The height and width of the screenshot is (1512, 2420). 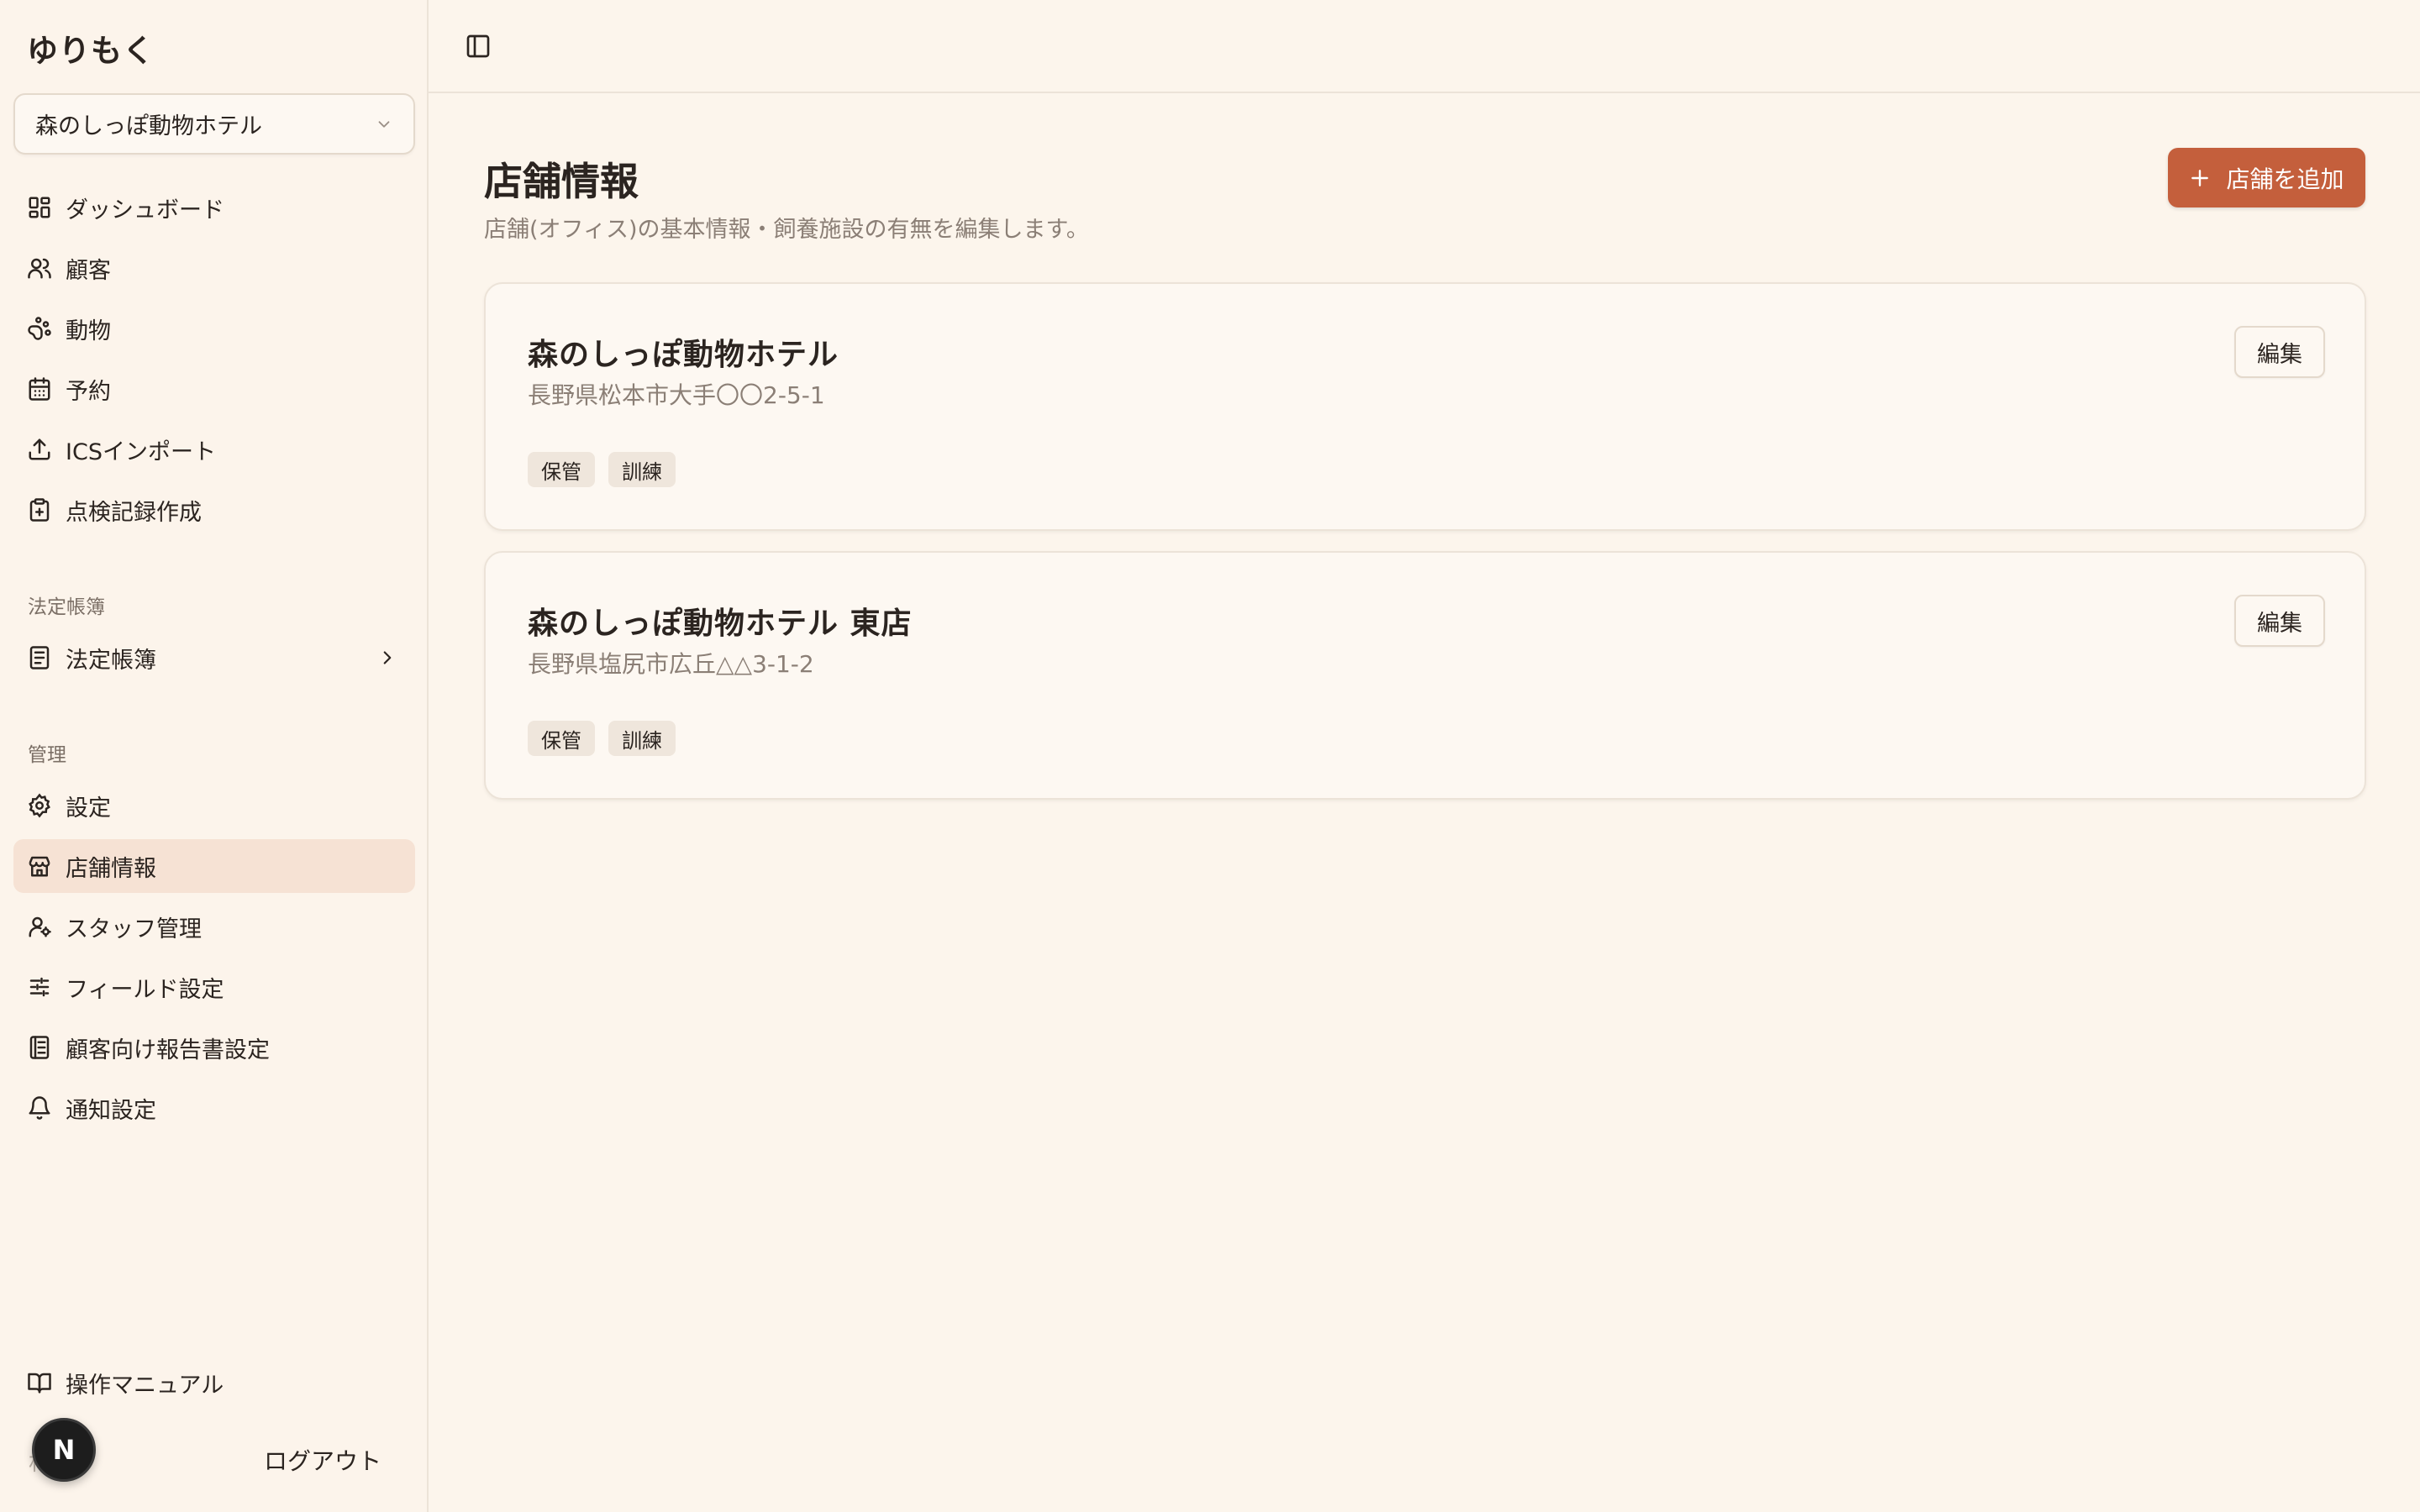 What do you see at coordinates (214, 658) in the screenshot?
I see `nav-item-legal-ledger: 法定帳簿` at bounding box center [214, 658].